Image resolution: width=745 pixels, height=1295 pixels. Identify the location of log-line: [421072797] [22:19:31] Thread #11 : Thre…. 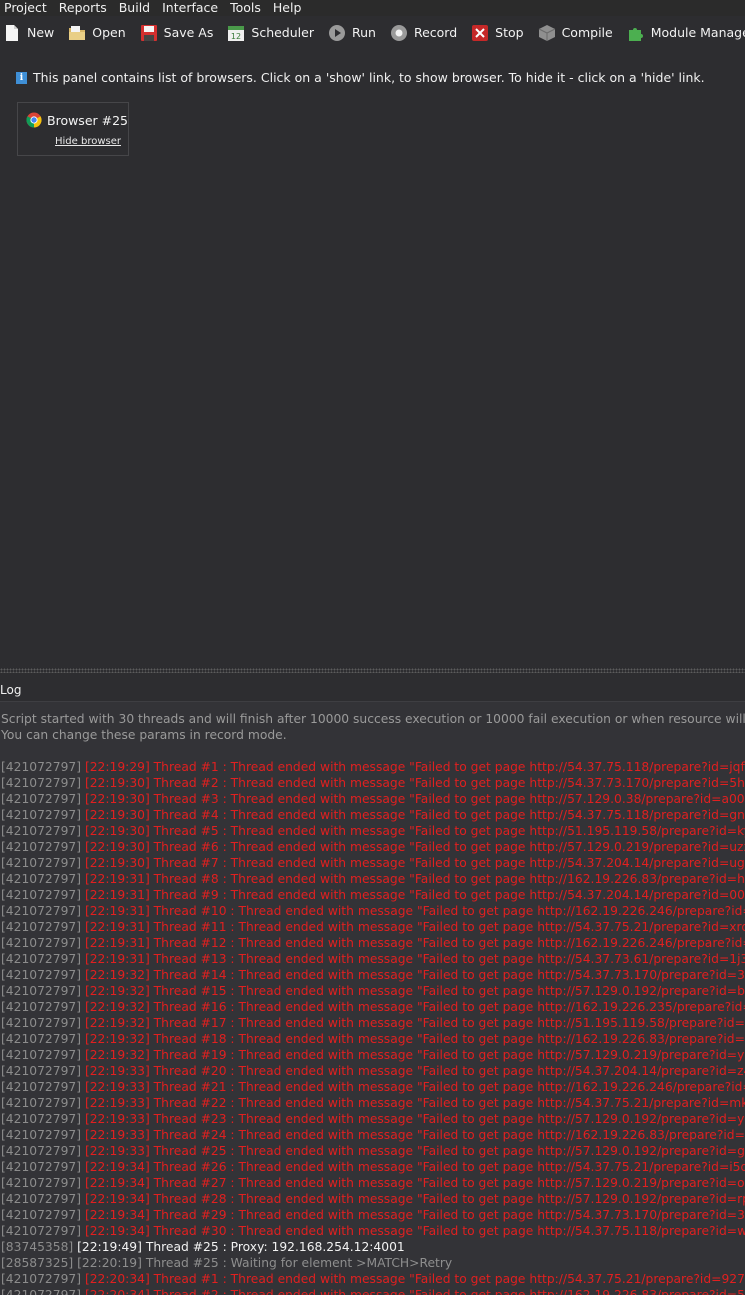
(373, 927).